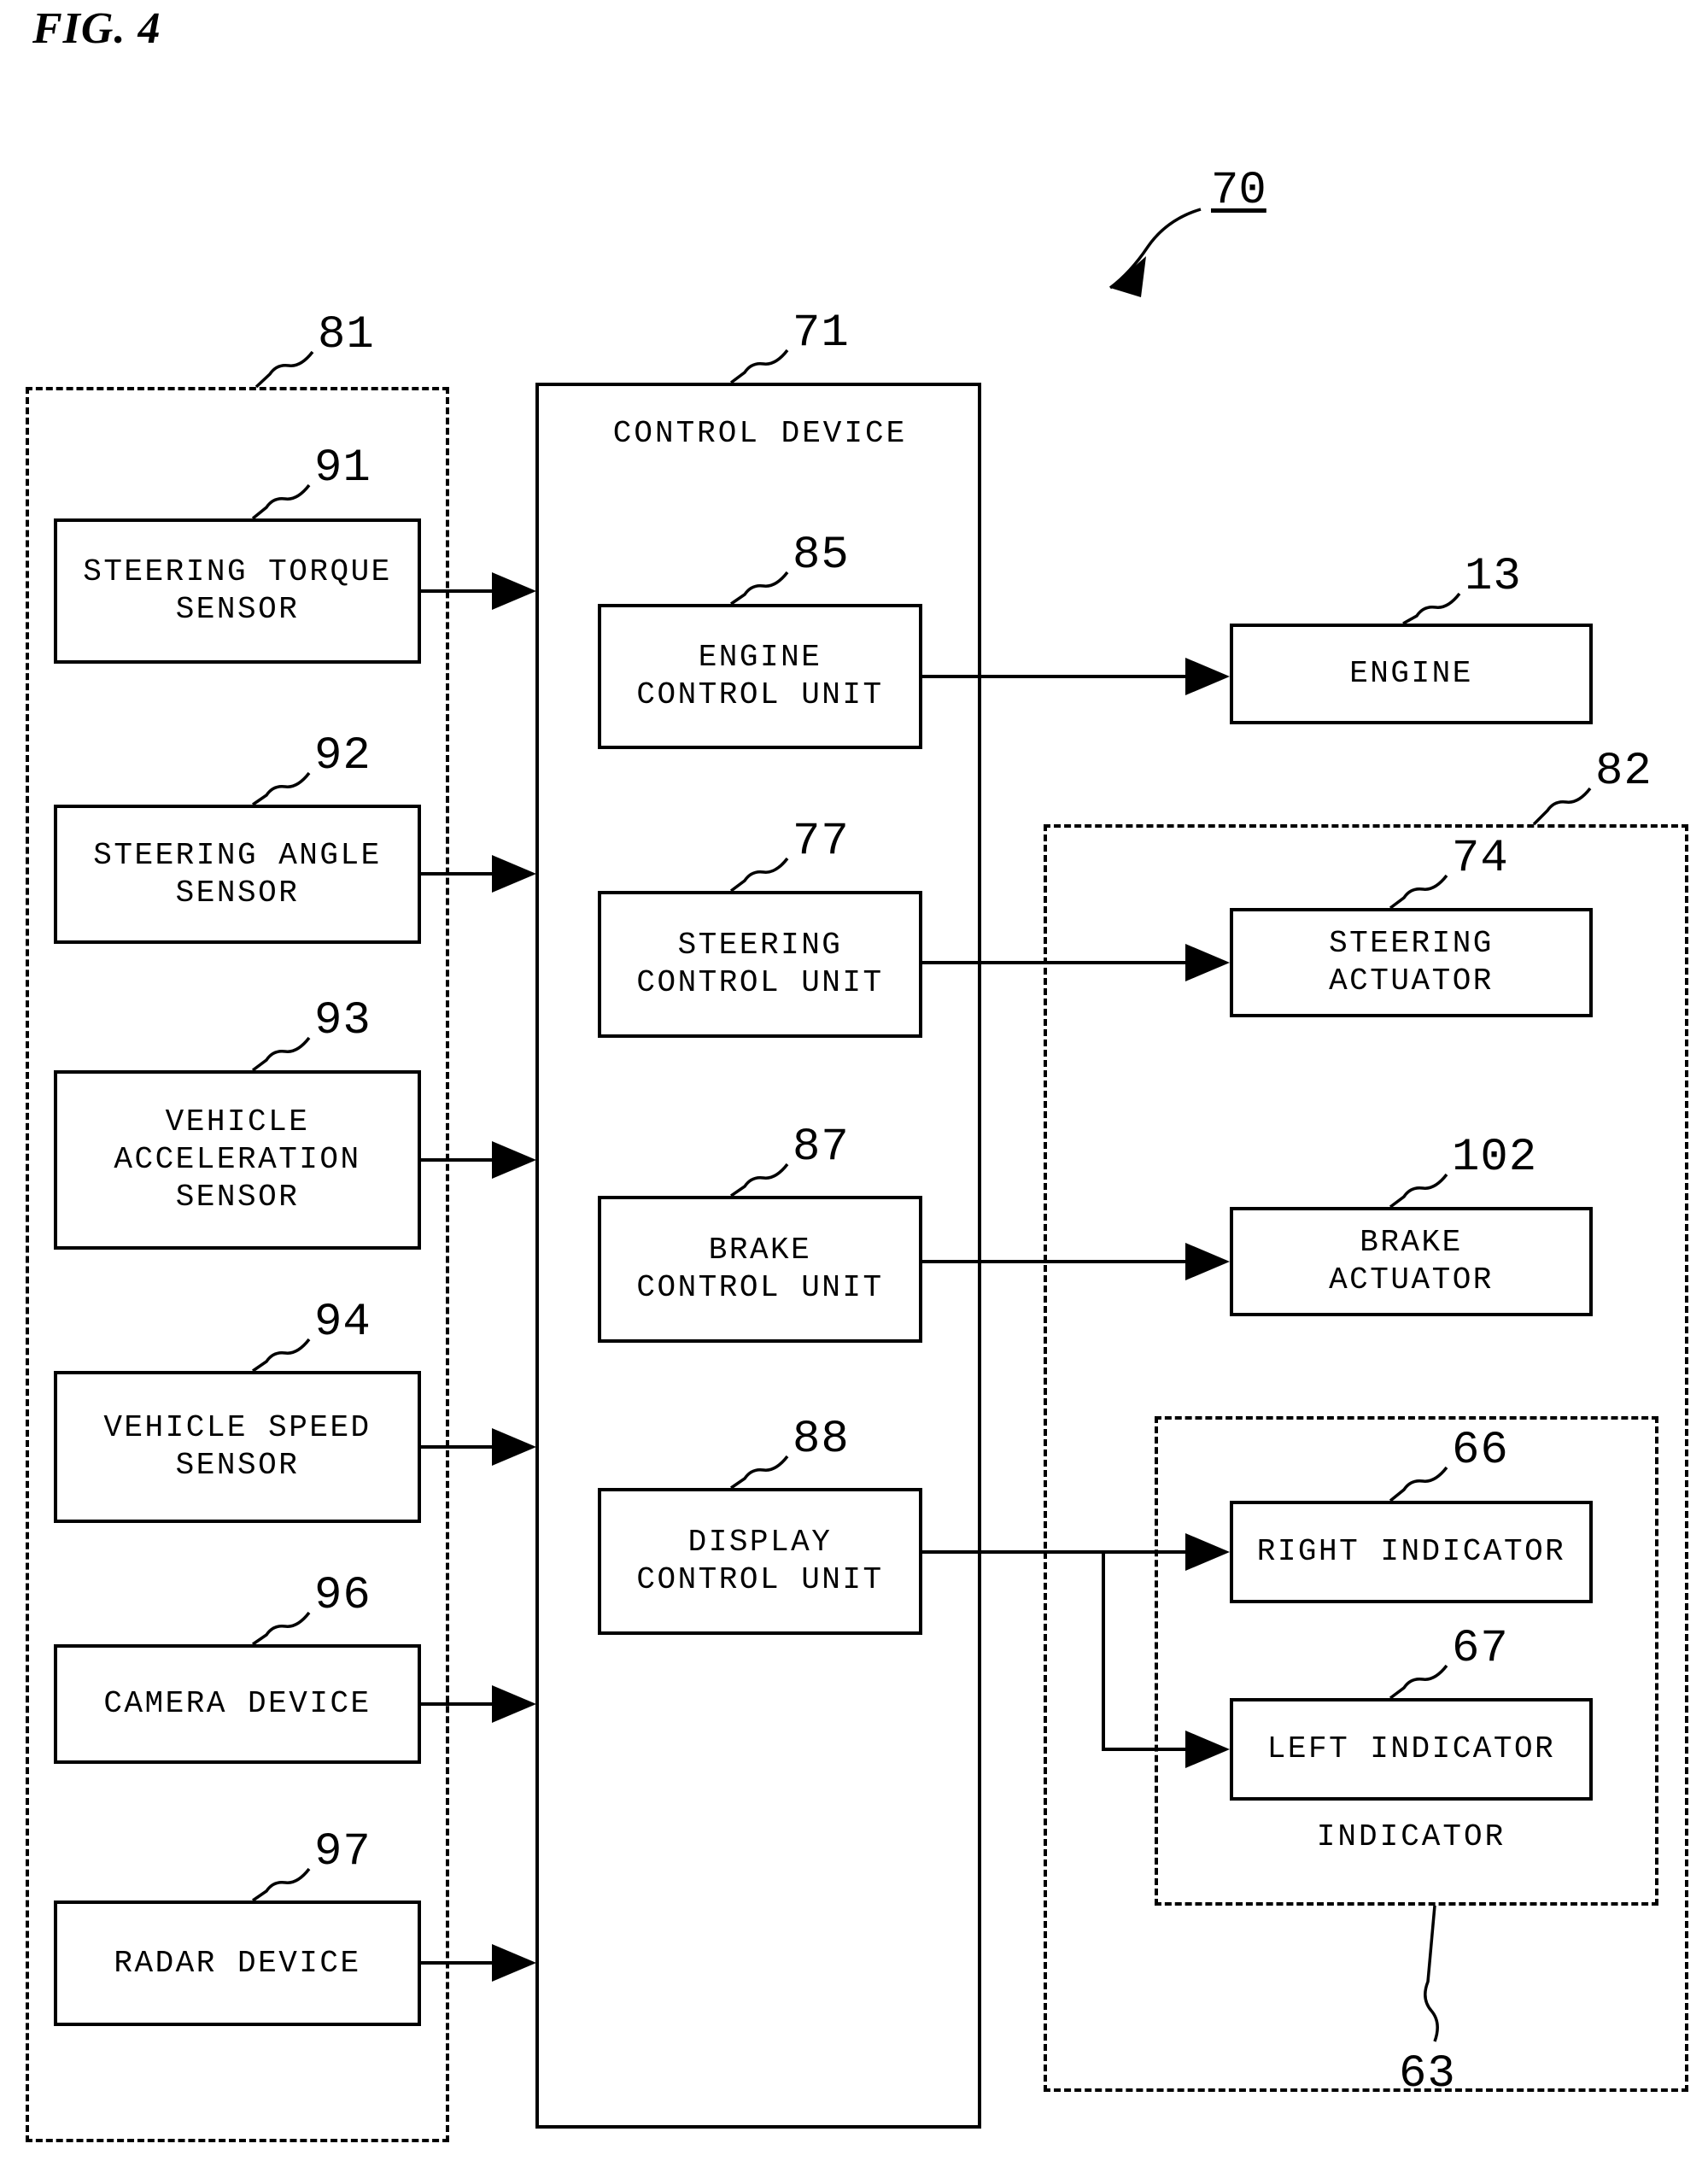 The width and height of the screenshot is (1708, 2167). What do you see at coordinates (1480, 1451) in the screenshot?
I see `ref-label-66: 66` at bounding box center [1480, 1451].